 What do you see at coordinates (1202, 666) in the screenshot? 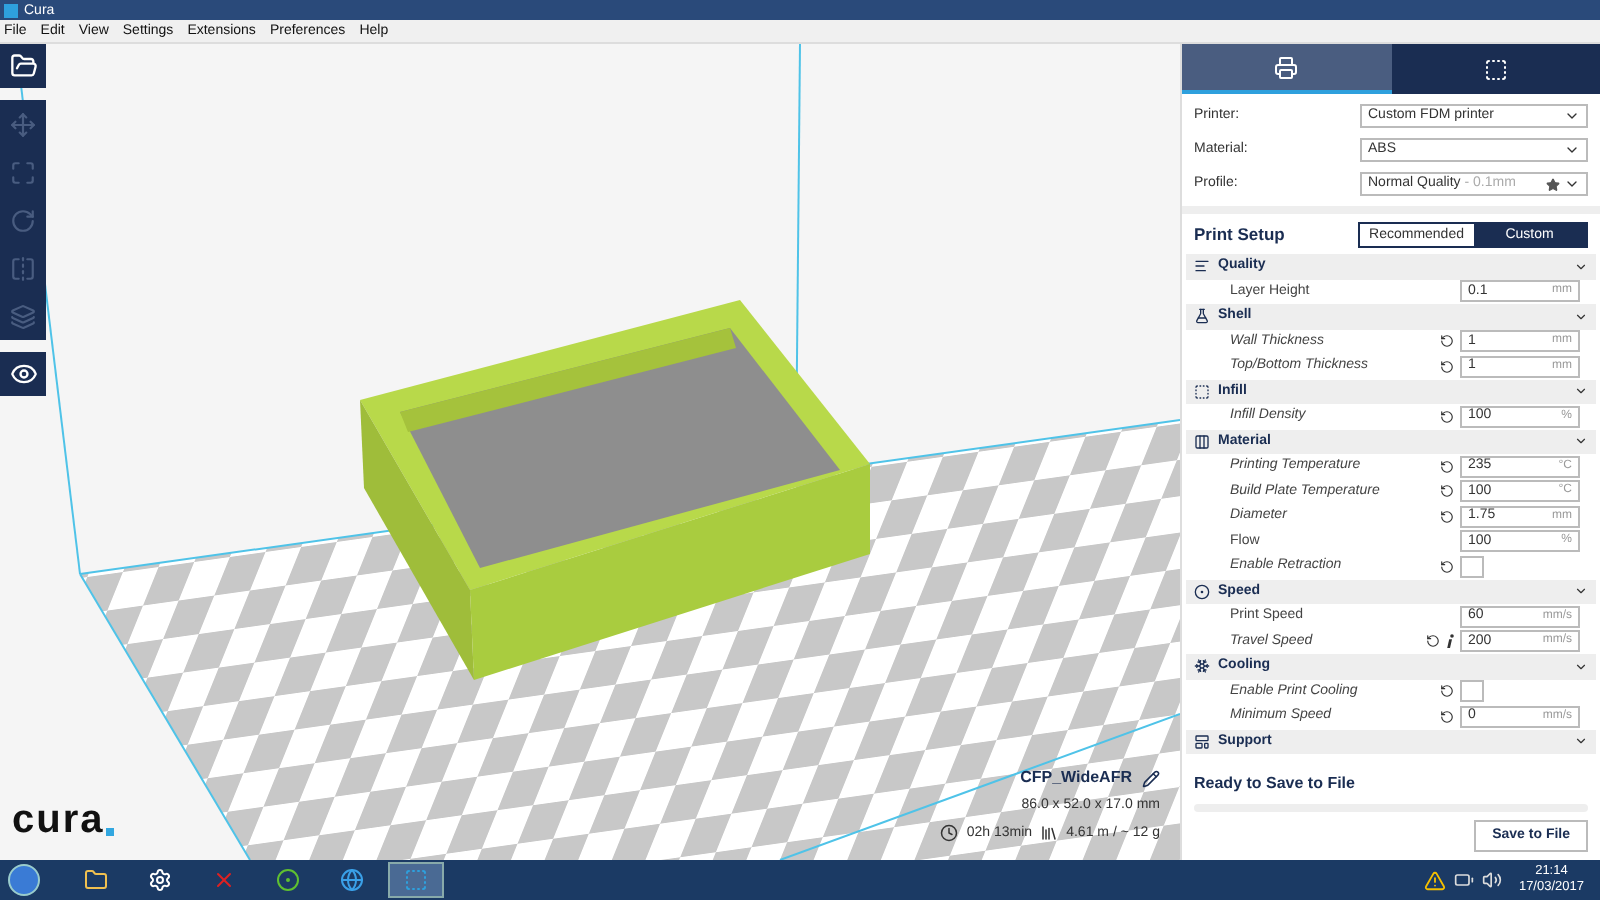
I see `fan-icon` at bounding box center [1202, 666].